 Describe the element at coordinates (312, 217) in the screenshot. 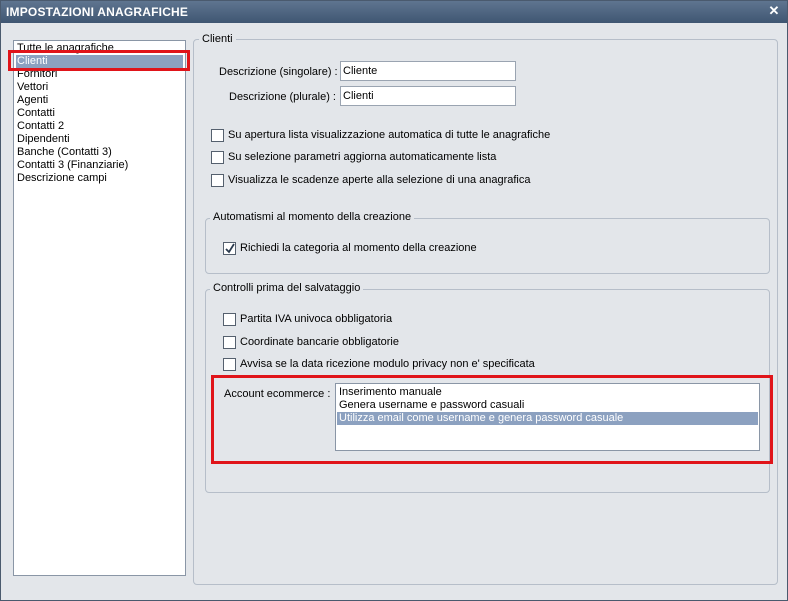

I see `automatismi-group-title: Automatismi al momento della creazione` at that location.